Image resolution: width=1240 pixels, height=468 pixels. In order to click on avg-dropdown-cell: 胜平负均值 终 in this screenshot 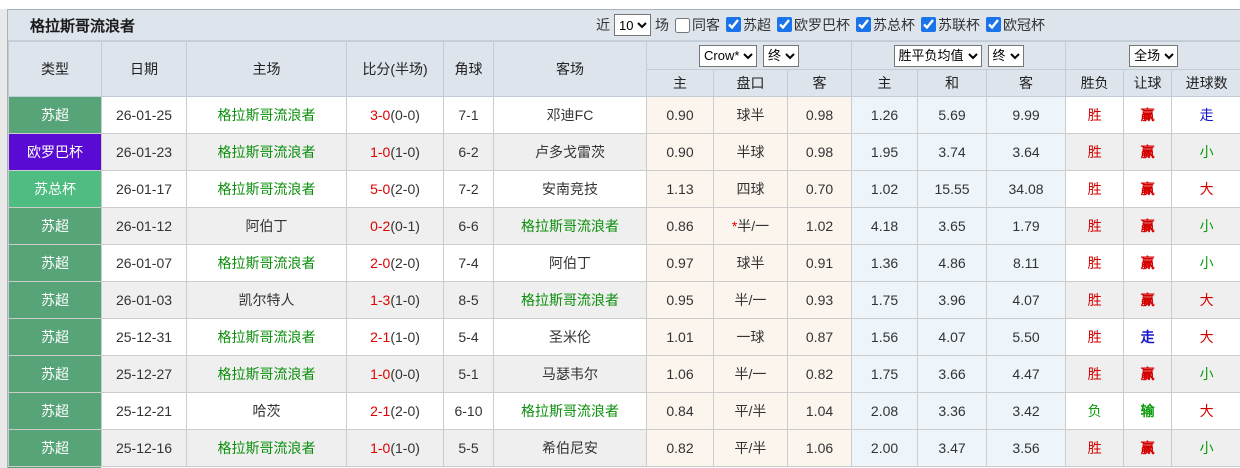, I will do `click(959, 55)`.